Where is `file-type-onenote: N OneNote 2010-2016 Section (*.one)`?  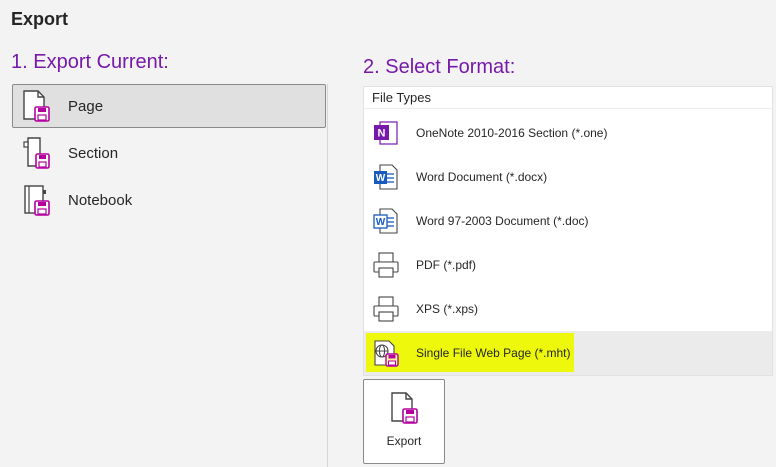
file-type-onenote: N OneNote 2010-2016 Section (*.one) is located at coordinates (568, 133).